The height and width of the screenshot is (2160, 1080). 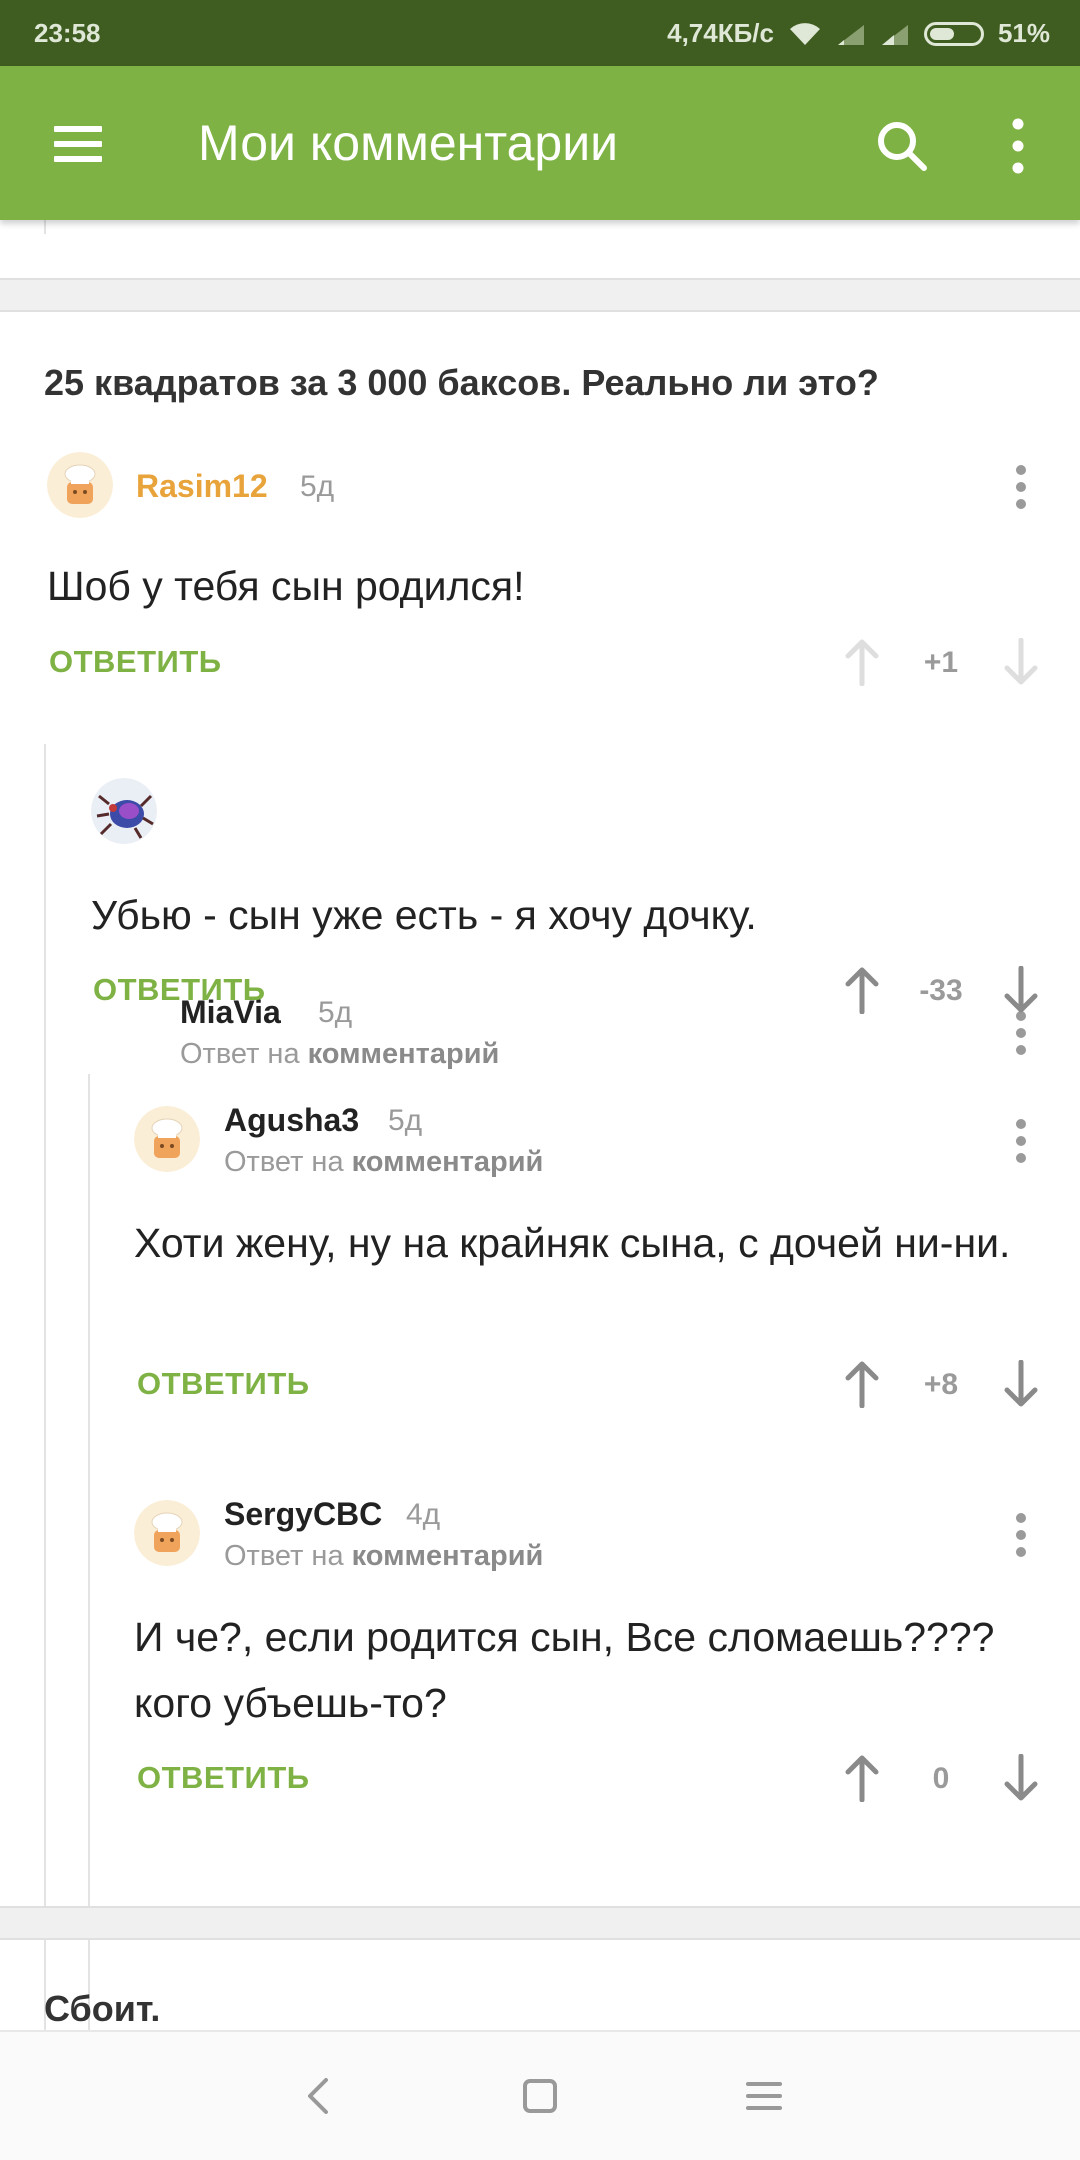 What do you see at coordinates (320, 2096) in the screenshot?
I see `back-icon` at bounding box center [320, 2096].